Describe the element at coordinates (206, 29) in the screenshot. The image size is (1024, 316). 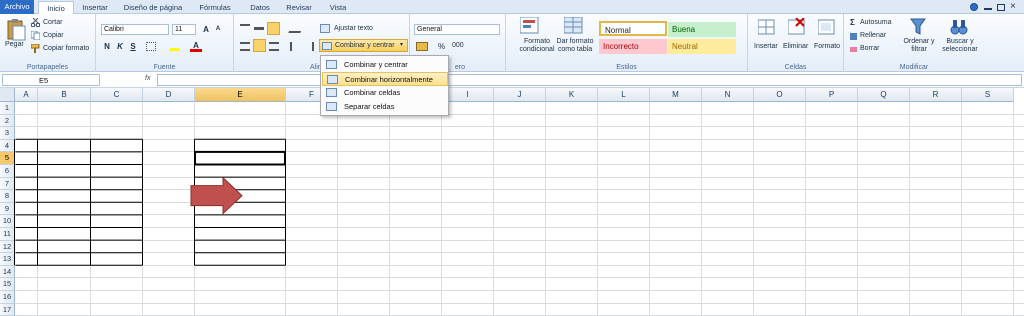
I see `grow-font-icon: A` at that location.